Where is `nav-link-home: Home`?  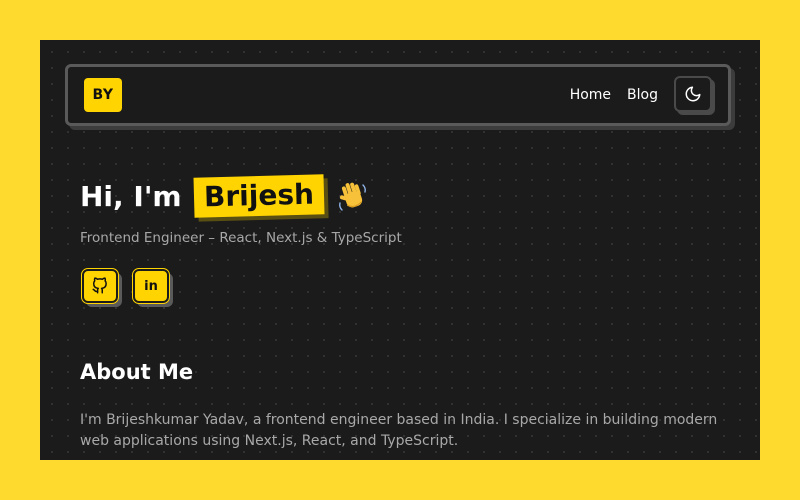 nav-link-home: Home is located at coordinates (590, 95).